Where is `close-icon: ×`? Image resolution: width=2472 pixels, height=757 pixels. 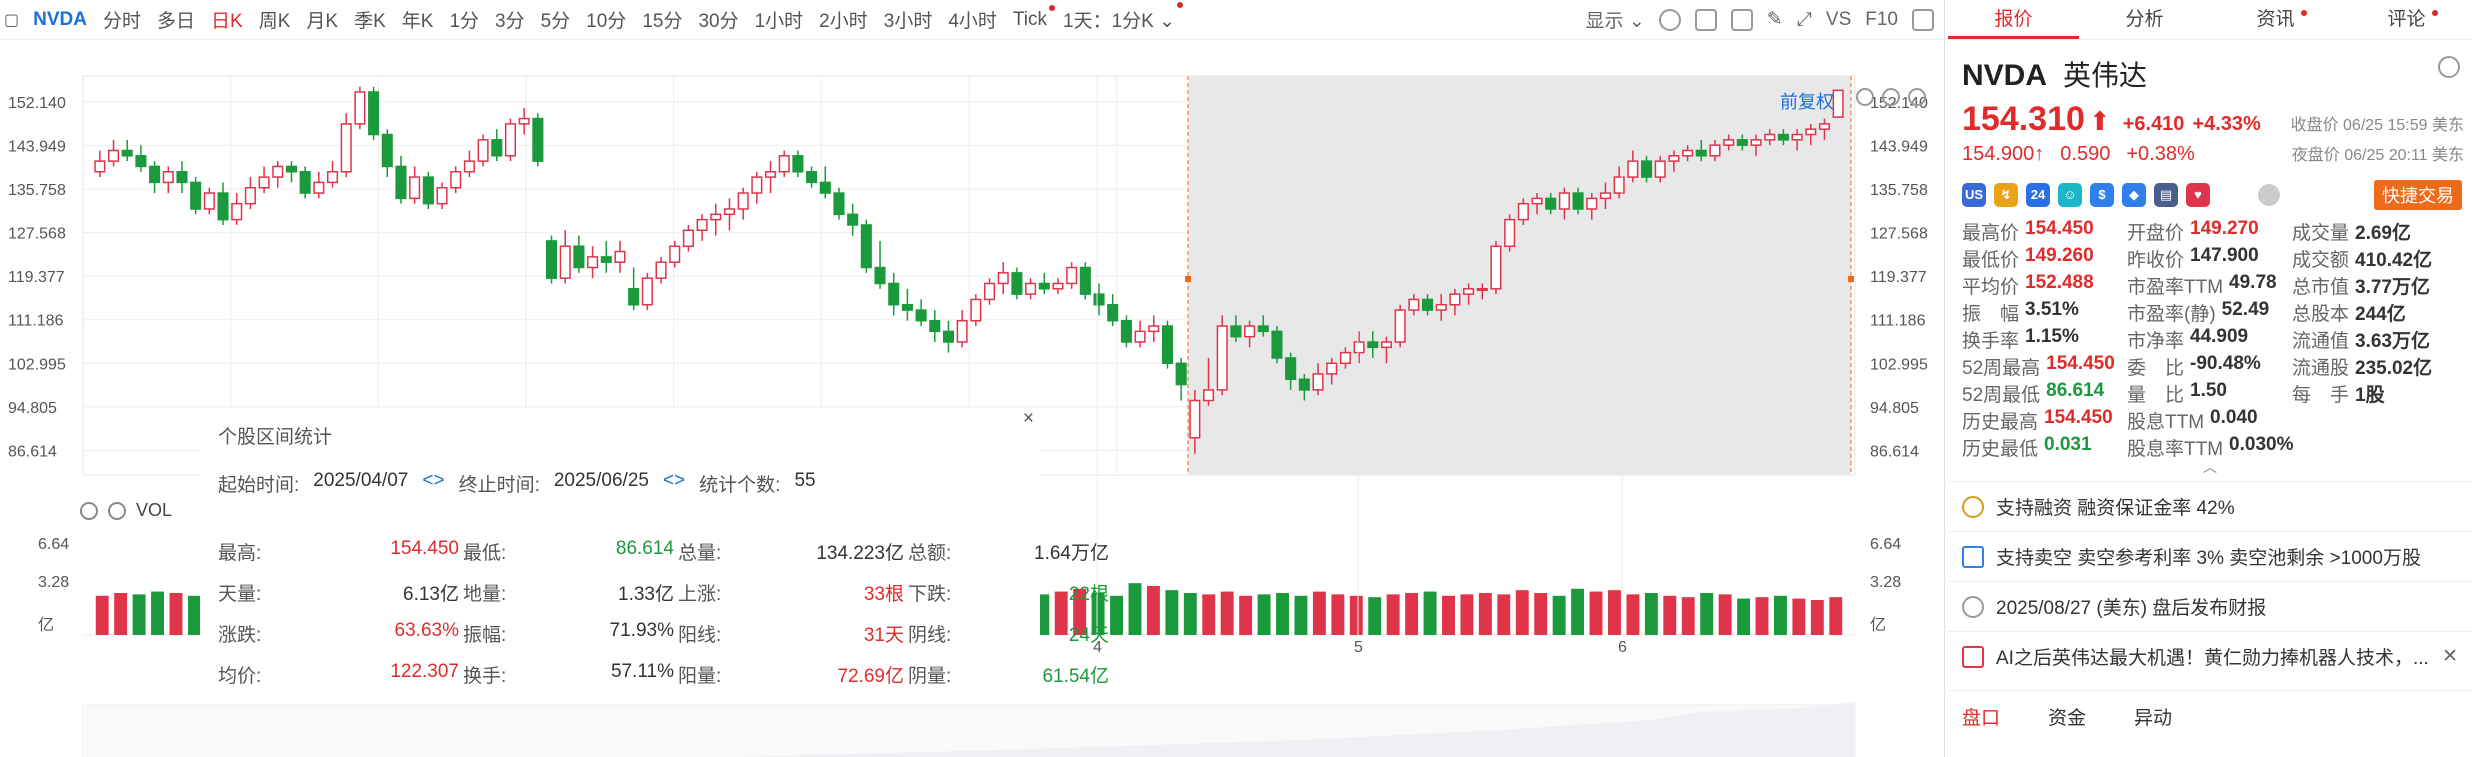
close-icon: × is located at coordinates (1028, 419).